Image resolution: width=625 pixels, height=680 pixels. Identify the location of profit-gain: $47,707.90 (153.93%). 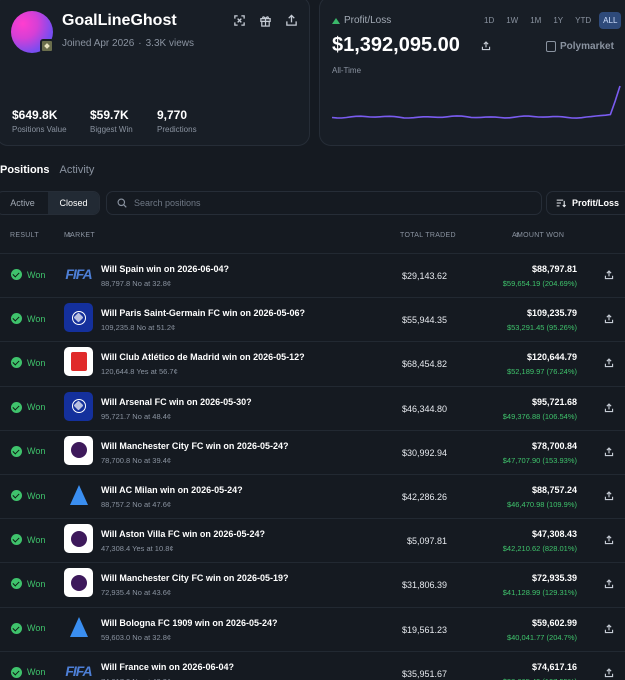
(539, 460).